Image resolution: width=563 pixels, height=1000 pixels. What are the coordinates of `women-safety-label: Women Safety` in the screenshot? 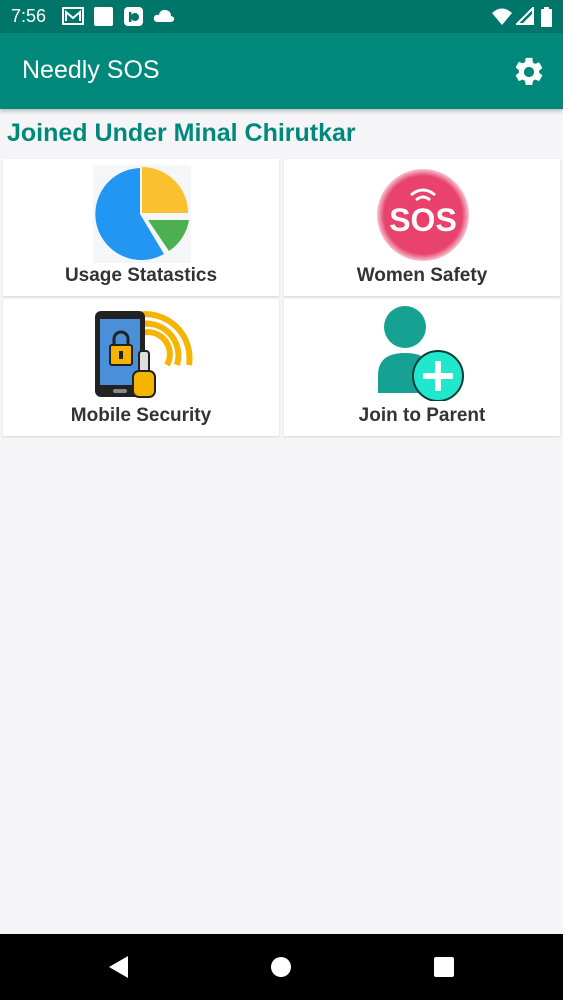 It's located at (422, 275).